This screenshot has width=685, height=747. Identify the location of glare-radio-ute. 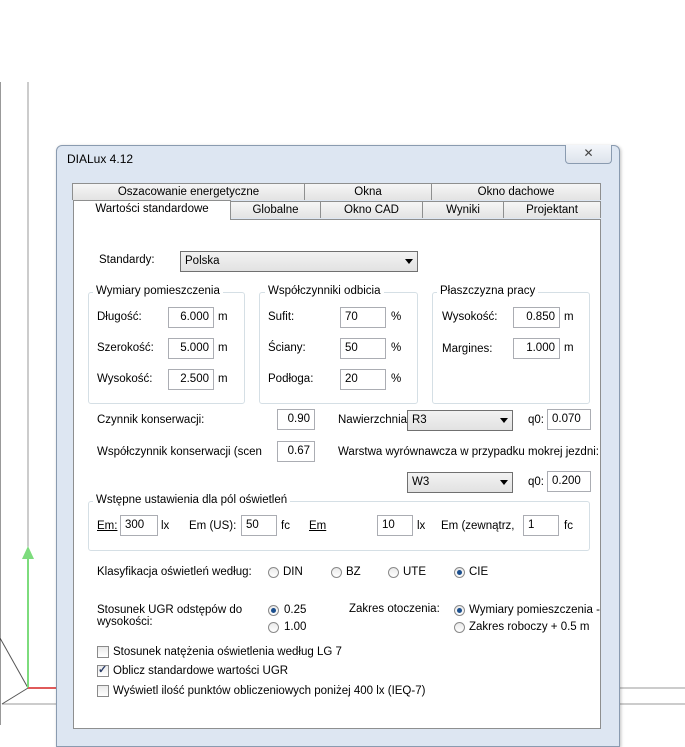
(393, 572).